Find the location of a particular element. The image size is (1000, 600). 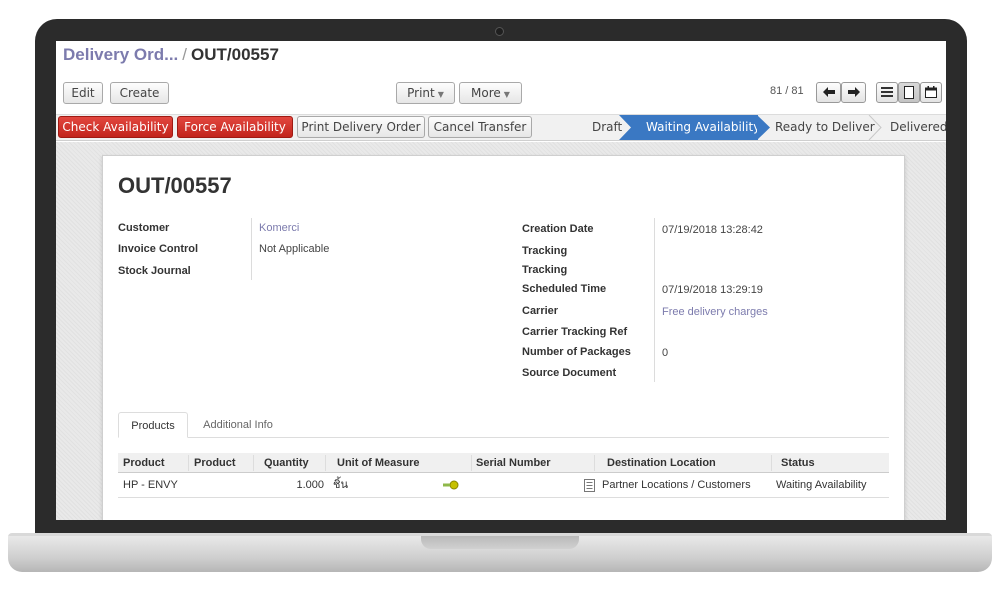

invoice-control-label: Invoice Control is located at coordinates (158, 249).